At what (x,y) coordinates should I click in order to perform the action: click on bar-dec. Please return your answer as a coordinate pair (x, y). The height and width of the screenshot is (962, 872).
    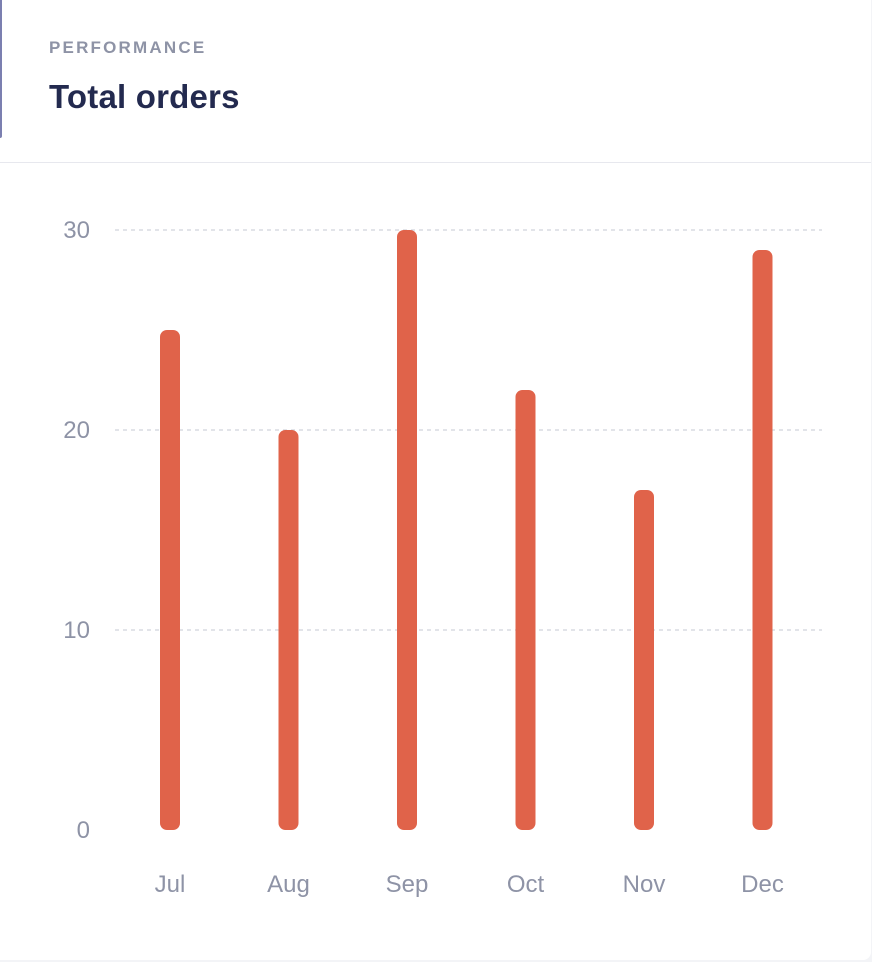
    Looking at the image, I should click on (762, 540).